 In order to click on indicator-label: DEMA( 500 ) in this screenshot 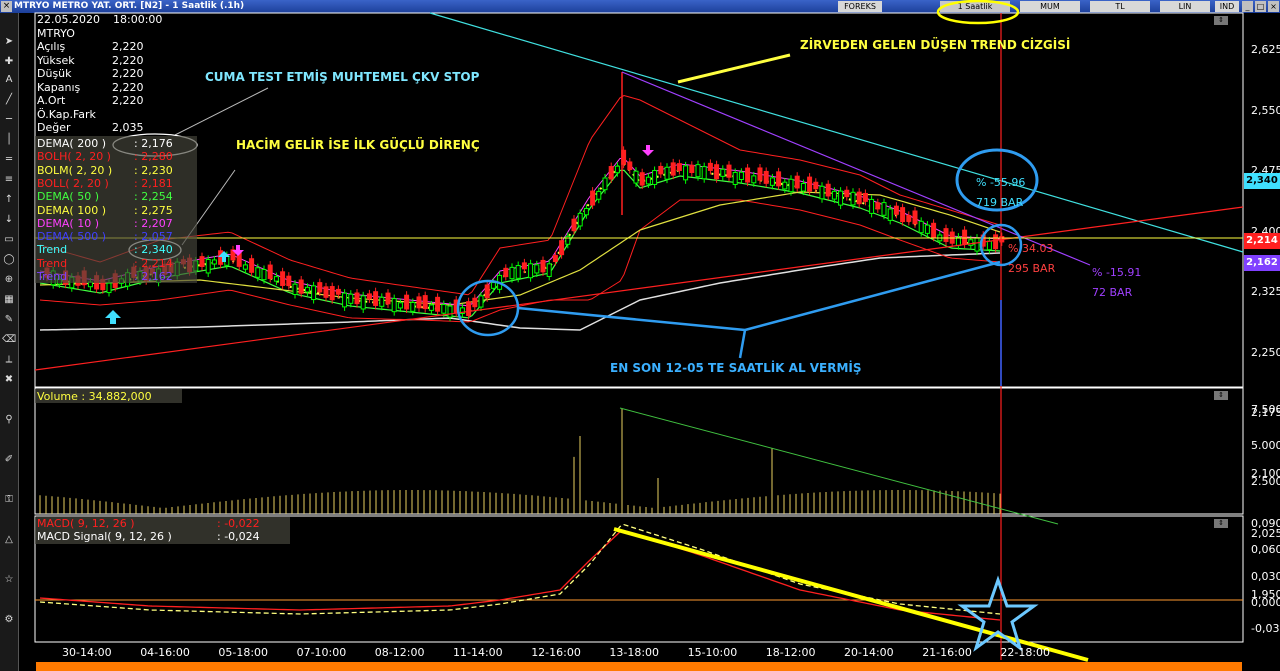, I will do `click(72, 237)`.